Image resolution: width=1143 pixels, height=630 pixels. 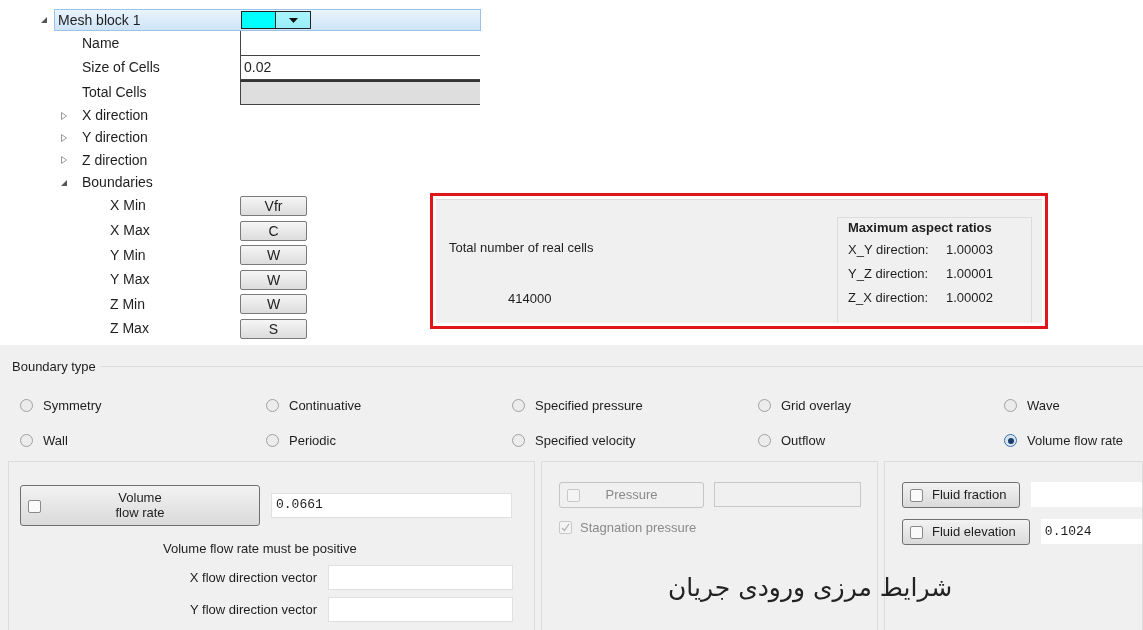 What do you see at coordinates (128, 206) in the screenshot?
I see `boundary-label: X Min` at bounding box center [128, 206].